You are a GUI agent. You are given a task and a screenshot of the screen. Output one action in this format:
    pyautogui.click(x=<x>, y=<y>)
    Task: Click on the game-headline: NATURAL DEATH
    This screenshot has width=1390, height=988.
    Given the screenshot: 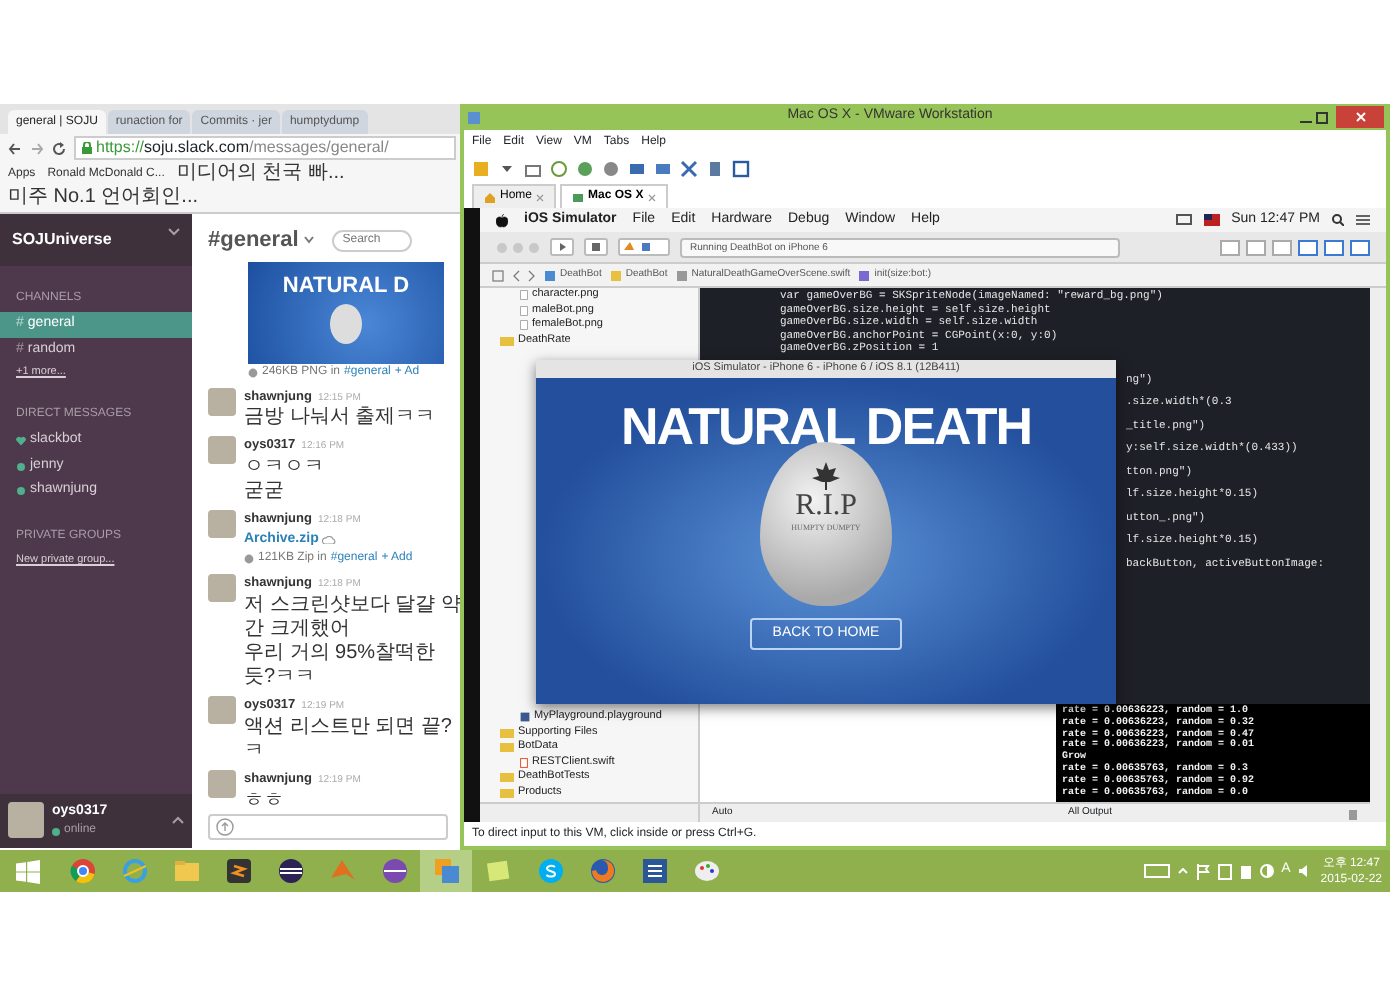 What is the action you would take?
    pyautogui.click(x=826, y=426)
    